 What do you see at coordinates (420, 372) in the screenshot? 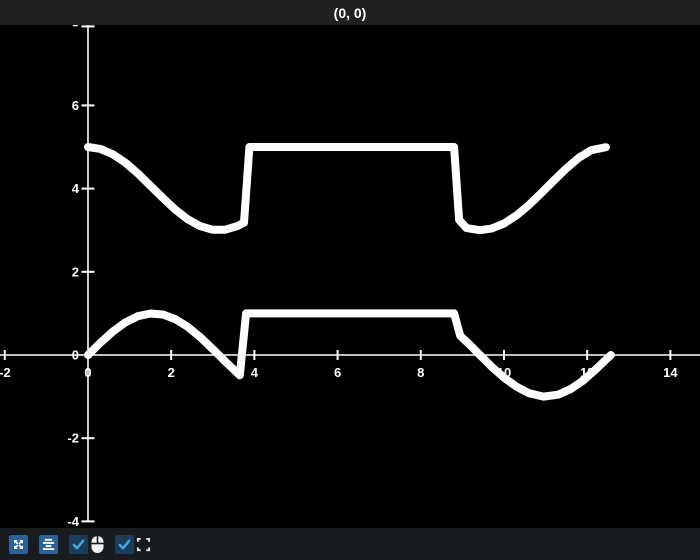
I see `x-tick-label: 8` at bounding box center [420, 372].